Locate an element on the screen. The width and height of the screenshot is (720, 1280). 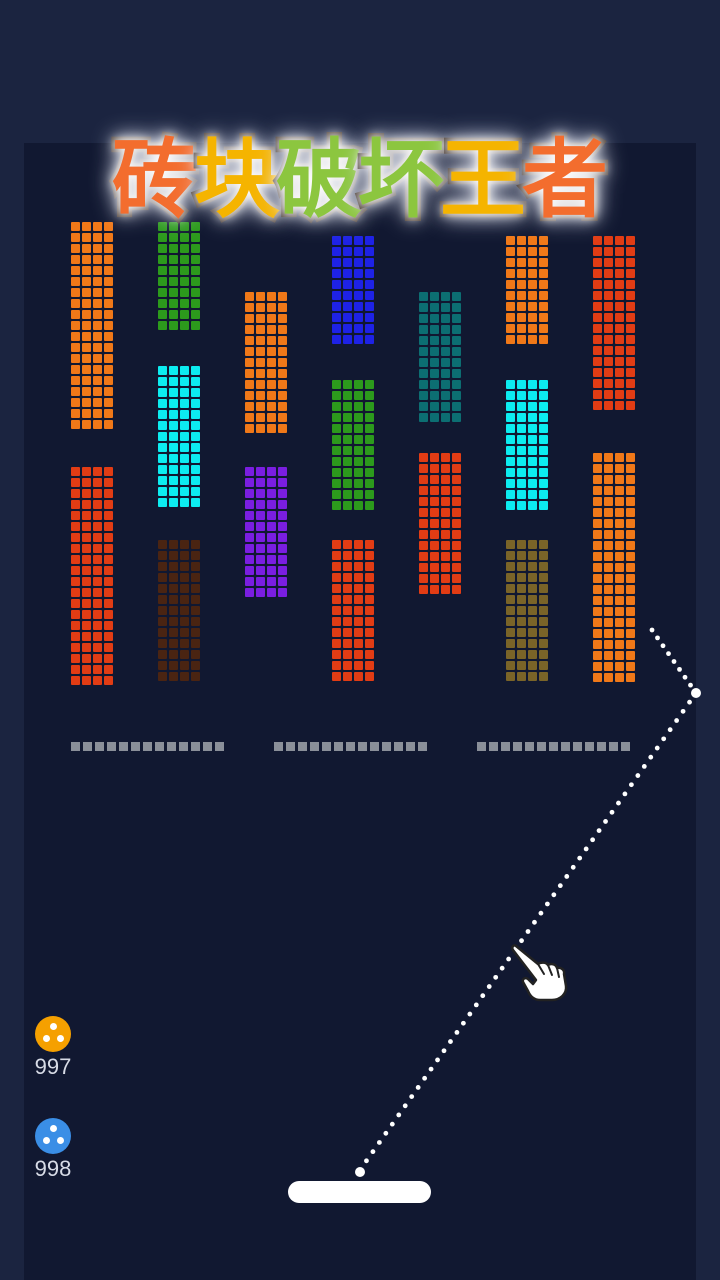
blue-ball-counter: 998 is located at coordinates (53, 1150).